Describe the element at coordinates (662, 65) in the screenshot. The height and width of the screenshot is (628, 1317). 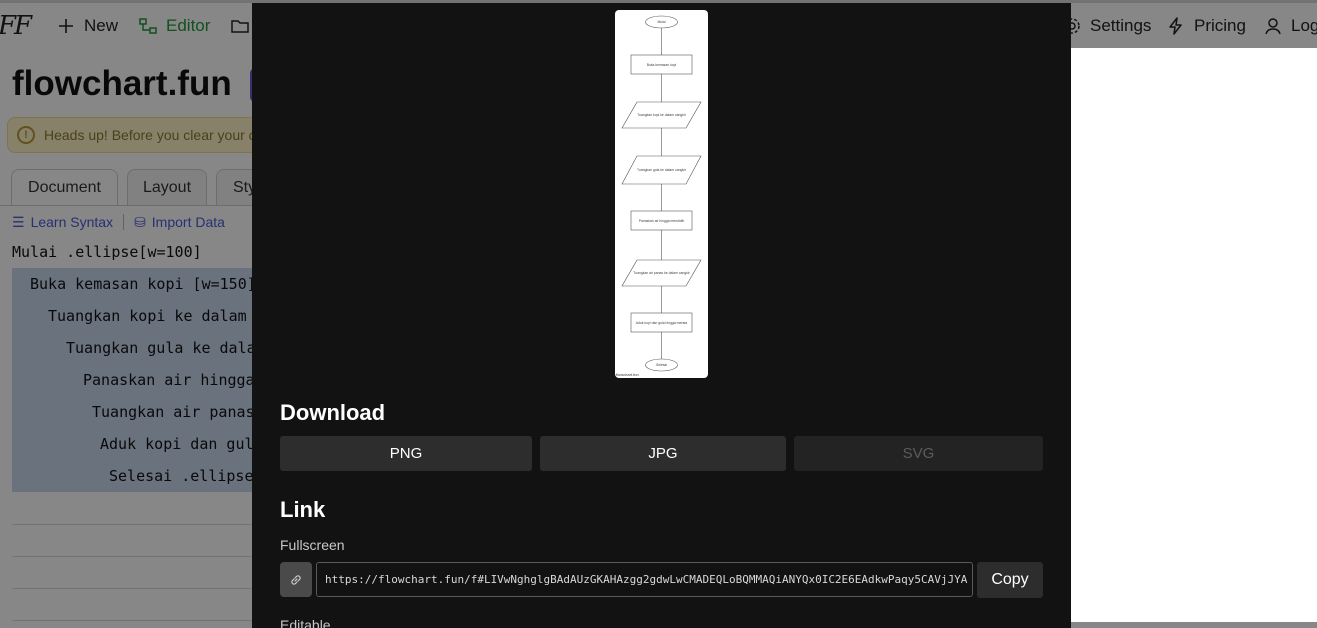
I see `preview-node-label: Buka kemasan kopi` at that location.